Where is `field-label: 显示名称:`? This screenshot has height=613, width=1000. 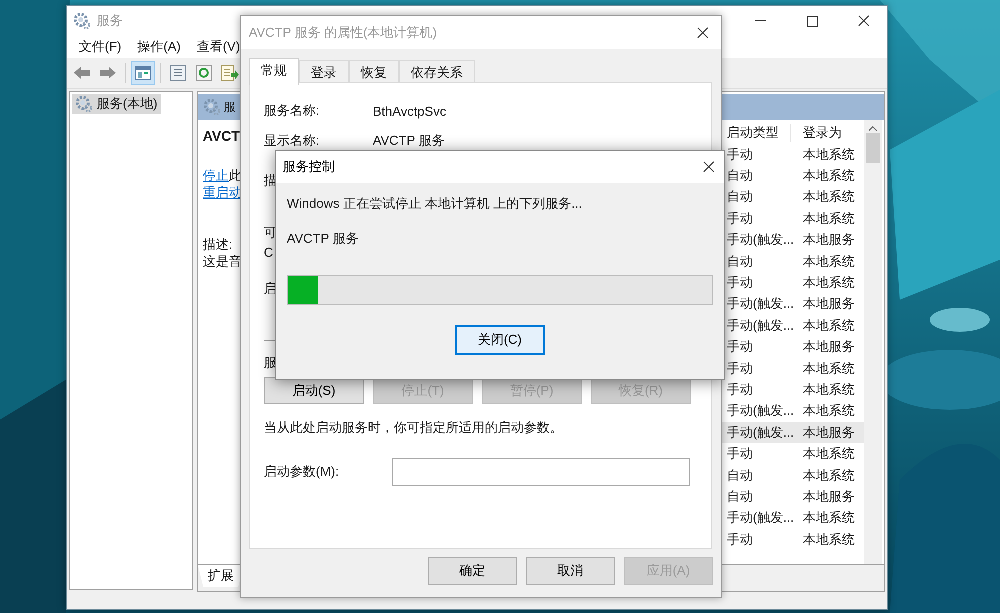
field-label: 显示名称: is located at coordinates (292, 141).